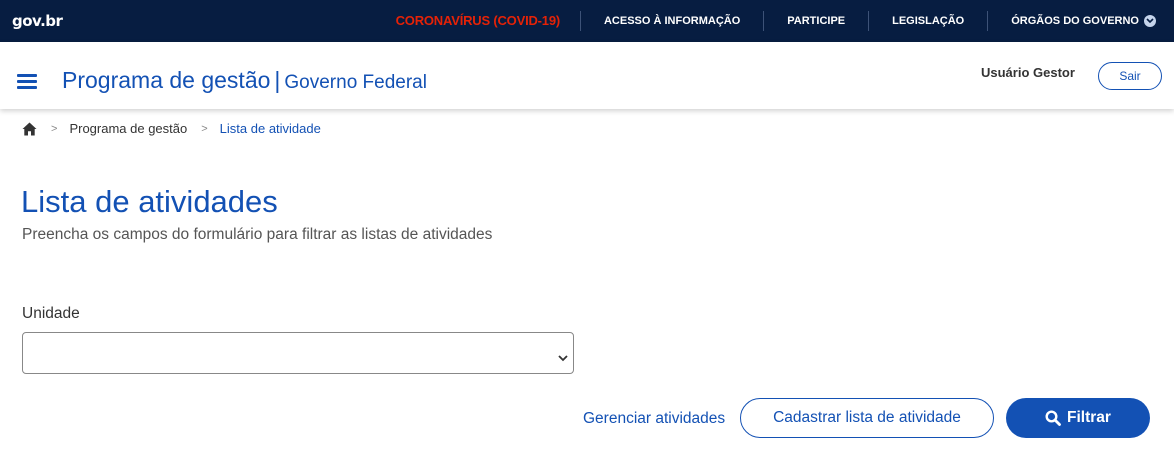 Image resolution: width=1174 pixels, height=454 pixels. What do you see at coordinates (29, 129) in the screenshot?
I see `home-icon` at bounding box center [29, 129].